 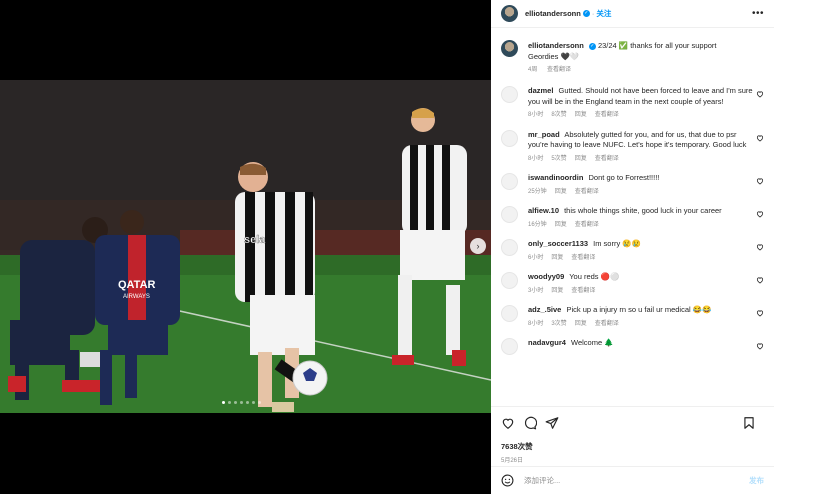 What do you see at coordinates (137, 285) in the screenshot?
I see `svg-text: QATAR` at bounding box center [137, 285].